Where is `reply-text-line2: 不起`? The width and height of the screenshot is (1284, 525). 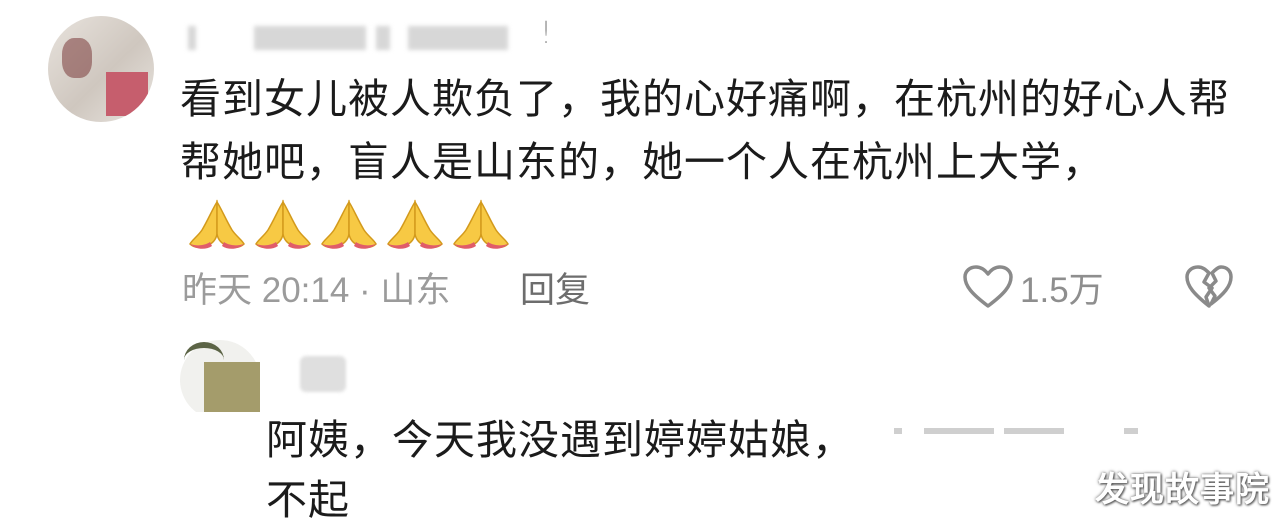 reply-text-line2: 不起 is located at coordinates (308, 500).